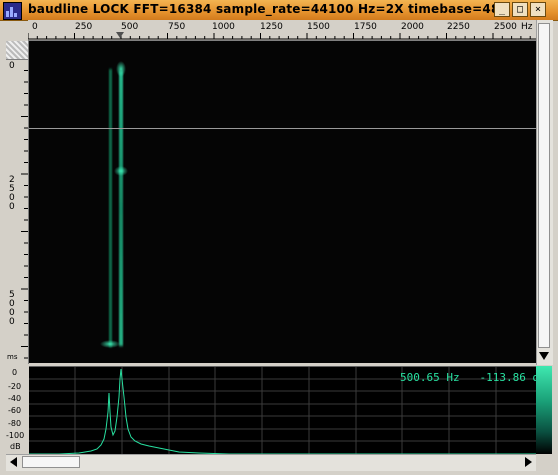 Image resolution: width=558 pixels, height=475 pixels. Describe the element at coordinates (15, 423) in the screenshot. I see `db-label: -80` at that location.